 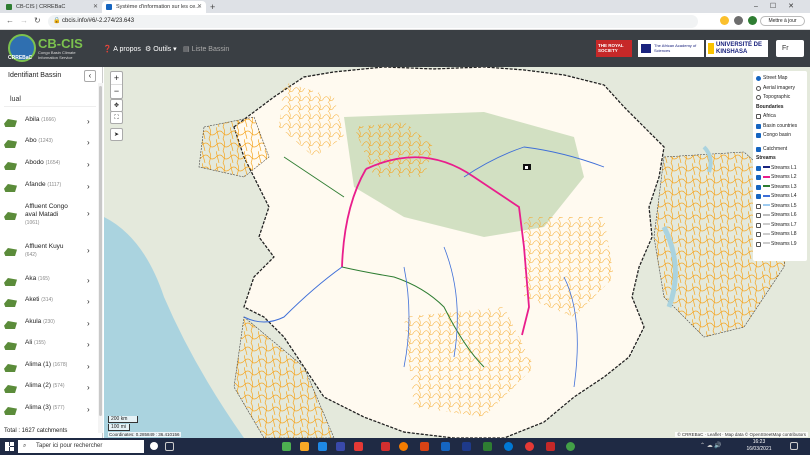 I want to click on mail-icon, so click(x=322, y=446).